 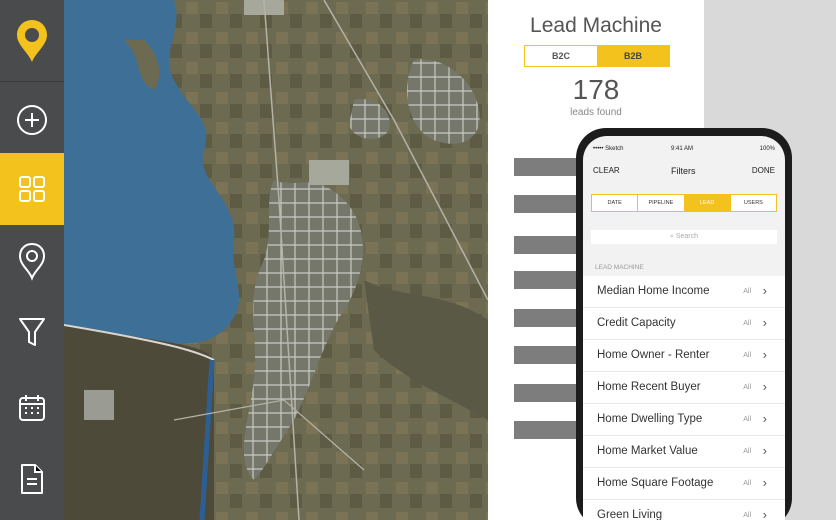 I want to click on grid-icon, so click(x=32, y=189).